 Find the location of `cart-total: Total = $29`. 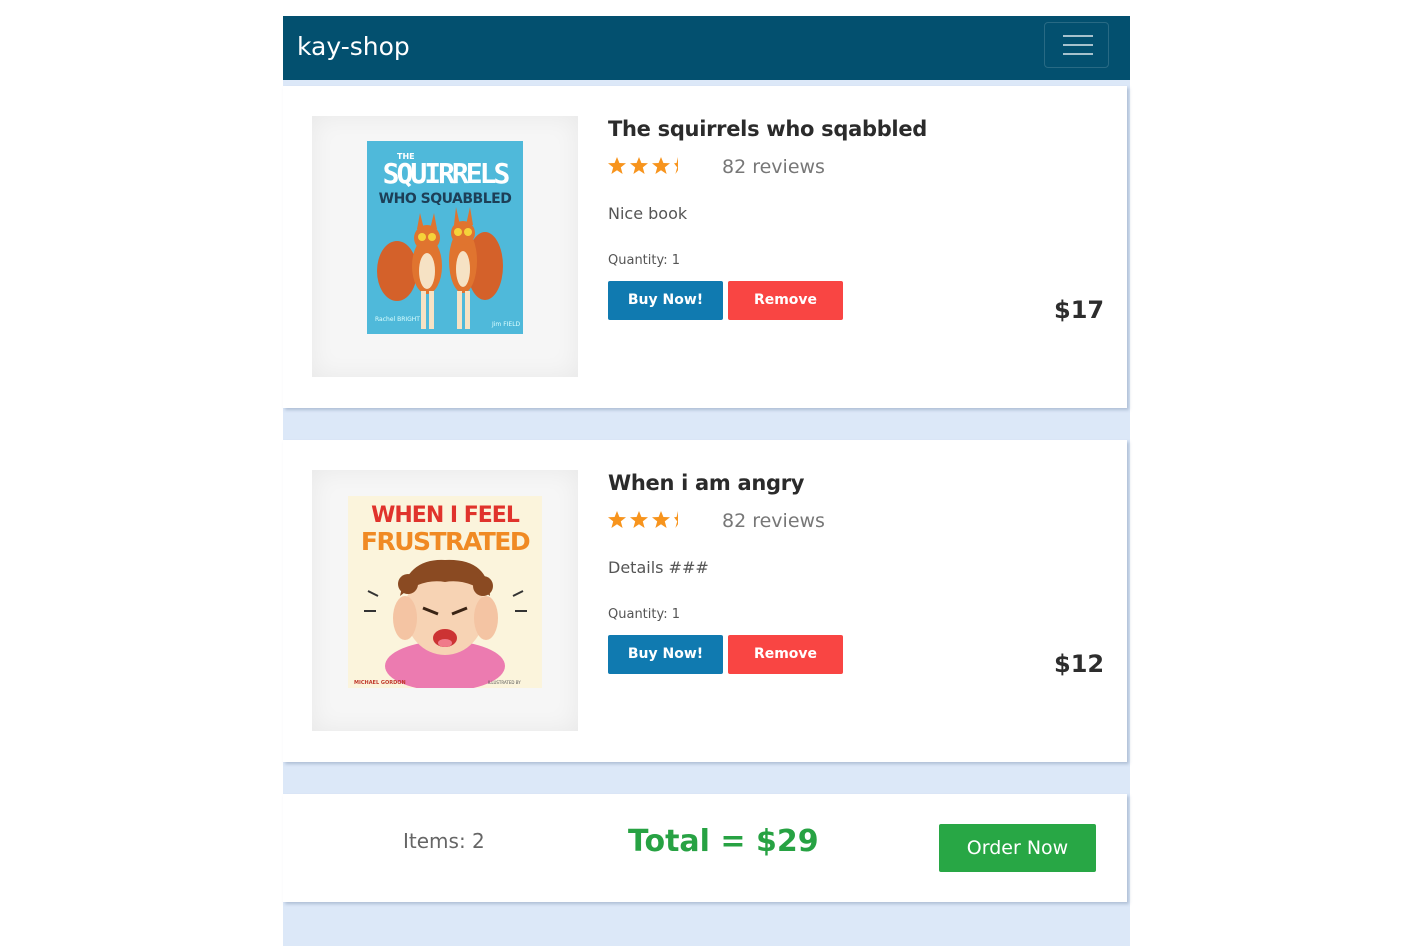

cart-total: Total = $29 is located at coordinates (723, 841).